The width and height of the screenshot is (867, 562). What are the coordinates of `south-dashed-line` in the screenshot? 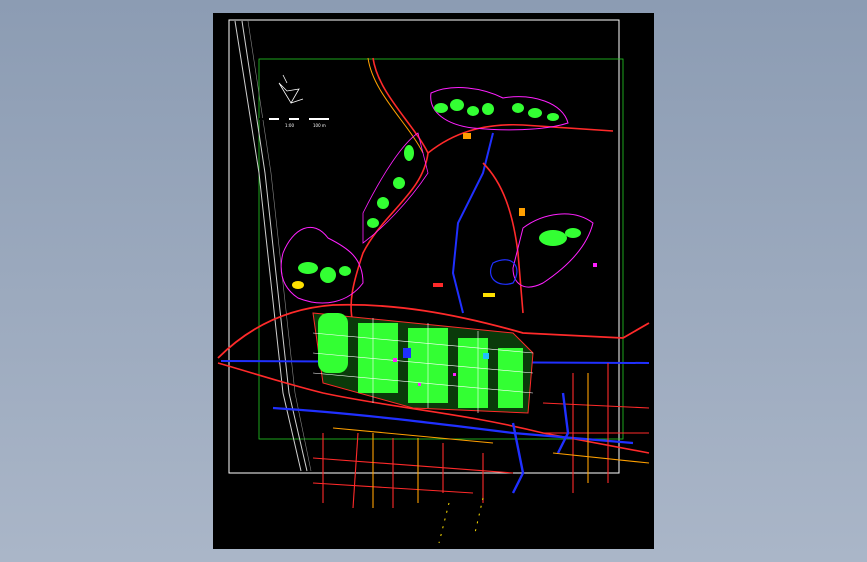 It's located at (461, 520).